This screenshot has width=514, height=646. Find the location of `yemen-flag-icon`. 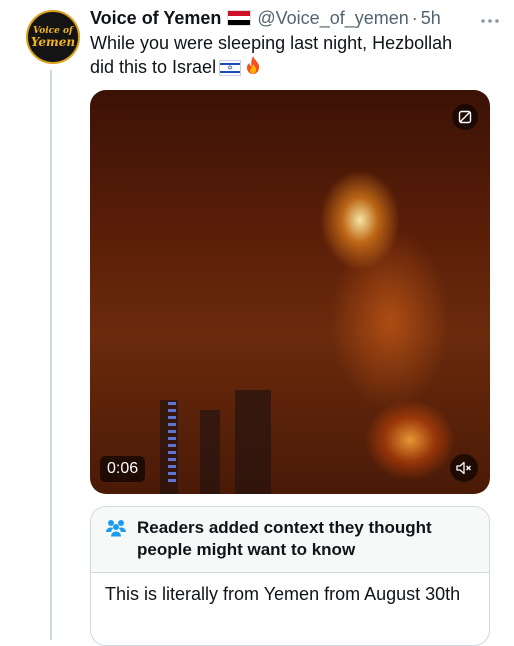

yemen-flag-icon is located at coordinates (239, 18).